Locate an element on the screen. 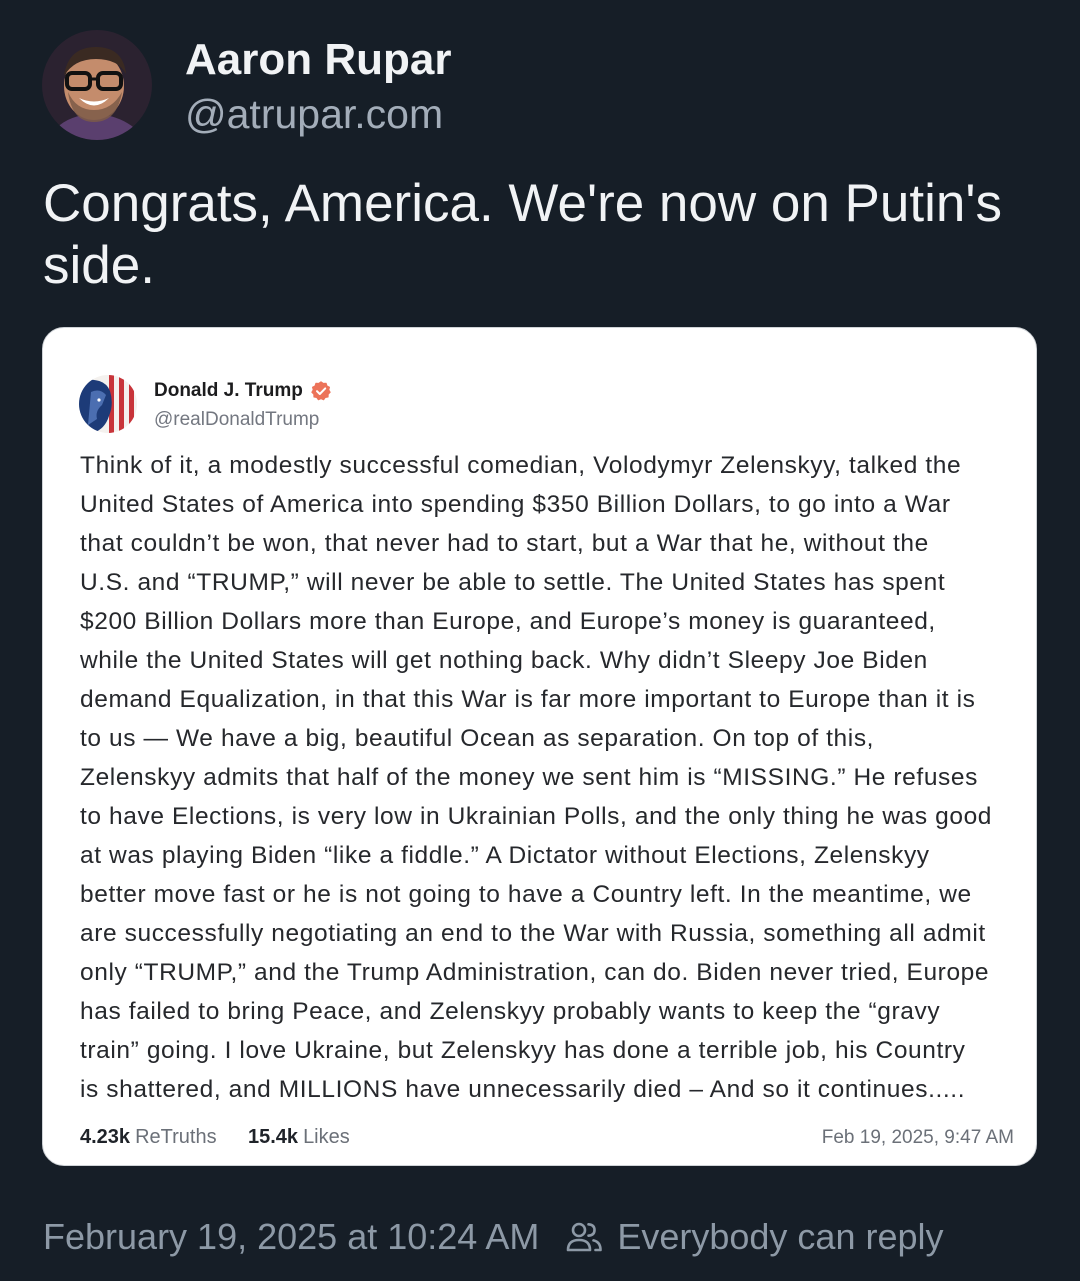  author-handle: @atrupar.com is located at coordinates (314, 114).